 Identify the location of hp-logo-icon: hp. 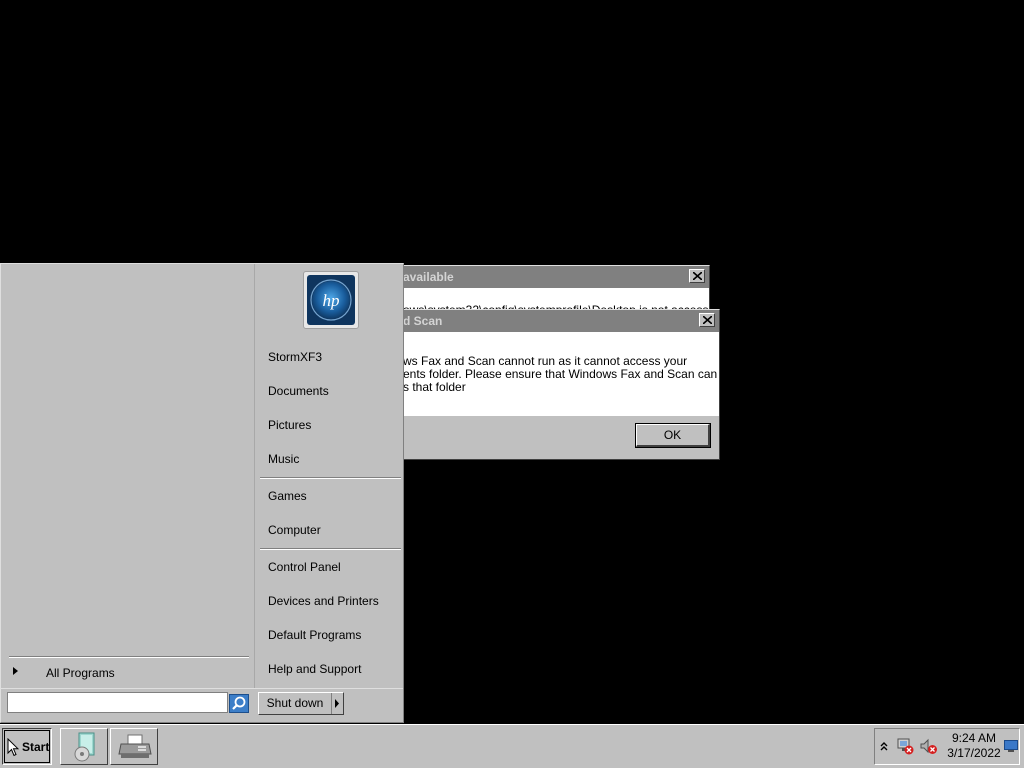
(331, 300).